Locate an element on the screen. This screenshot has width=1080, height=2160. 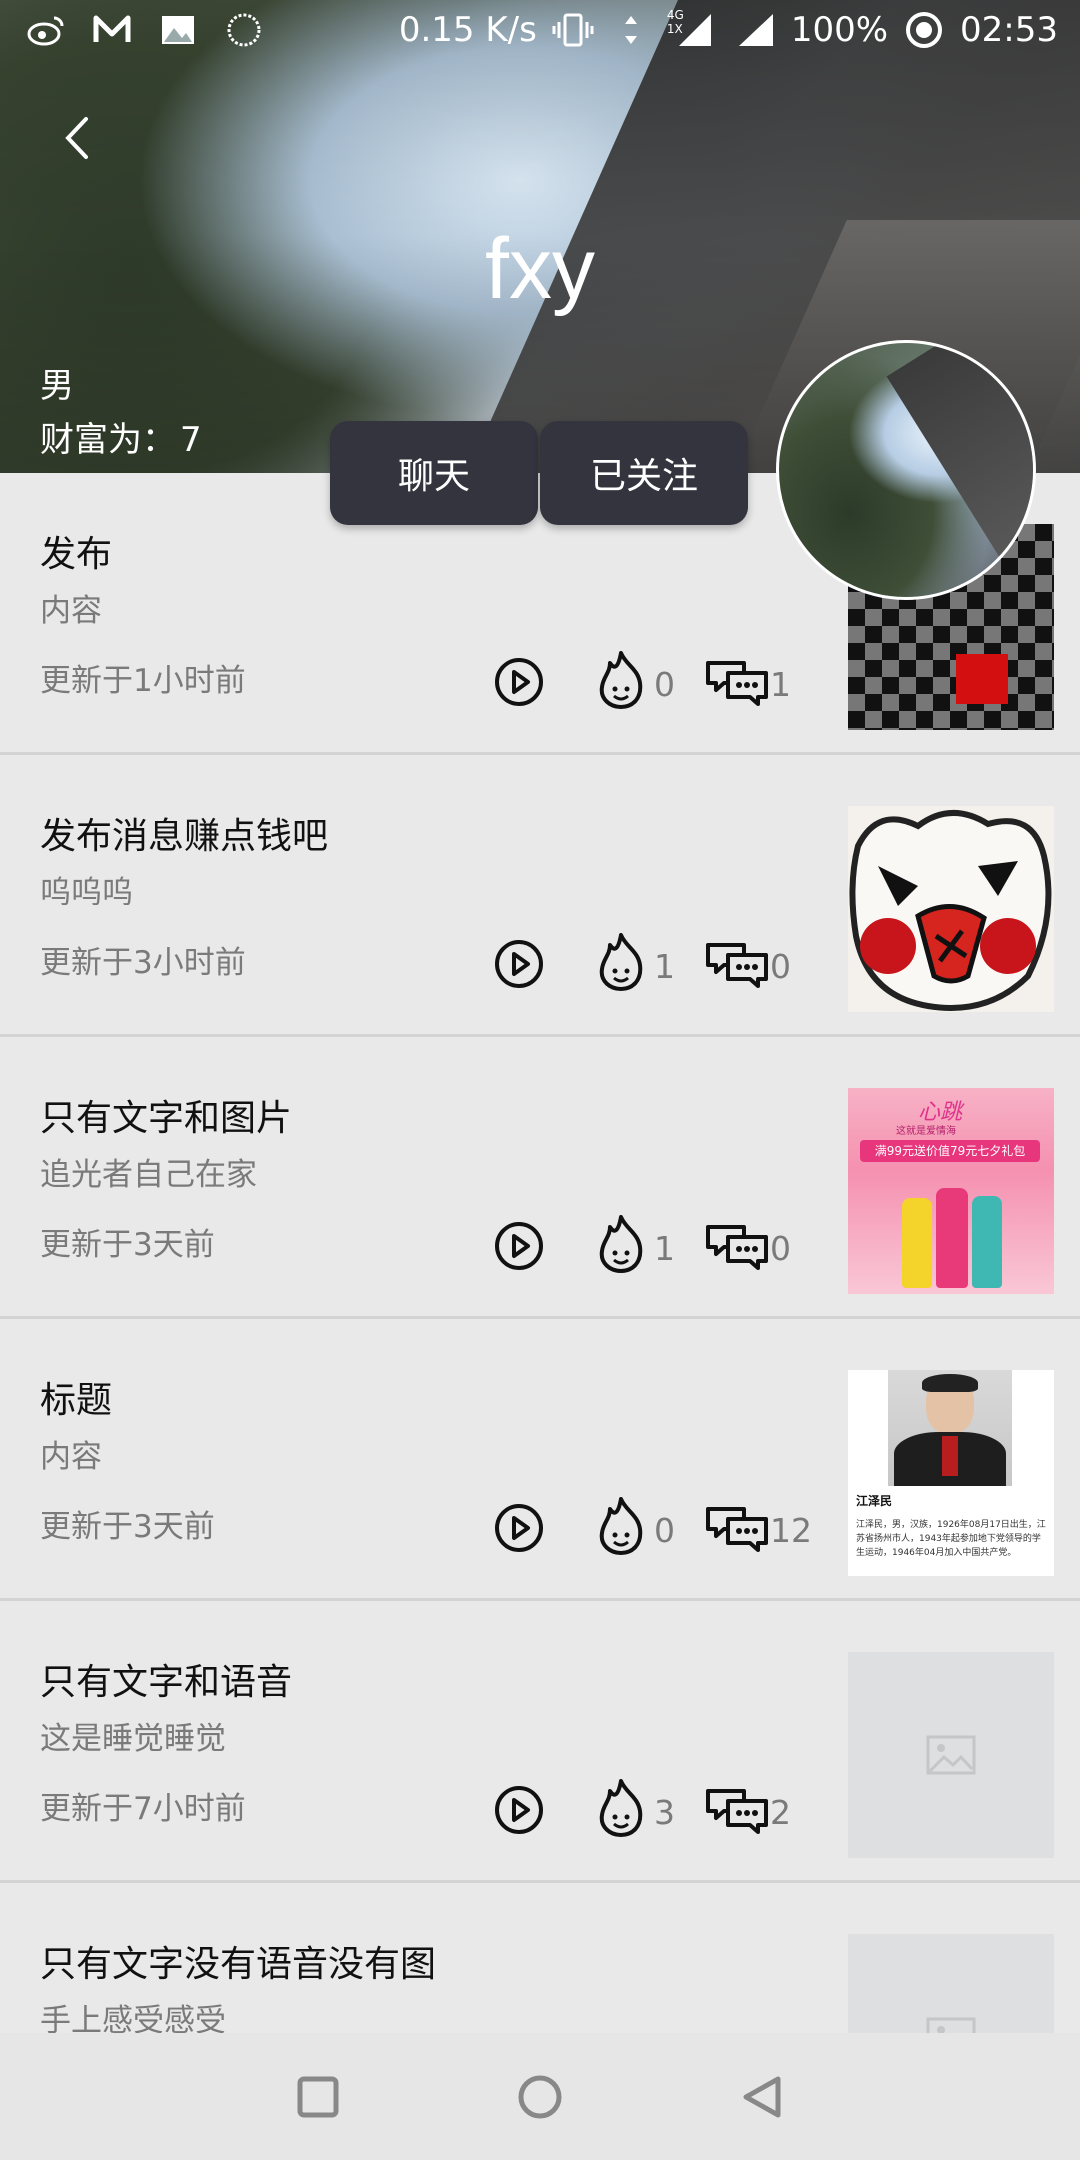
list-item: 发布消息赚点钱吧 呜呜呜 更新于3小时前 1 0 is located at coordinates (540, 896).